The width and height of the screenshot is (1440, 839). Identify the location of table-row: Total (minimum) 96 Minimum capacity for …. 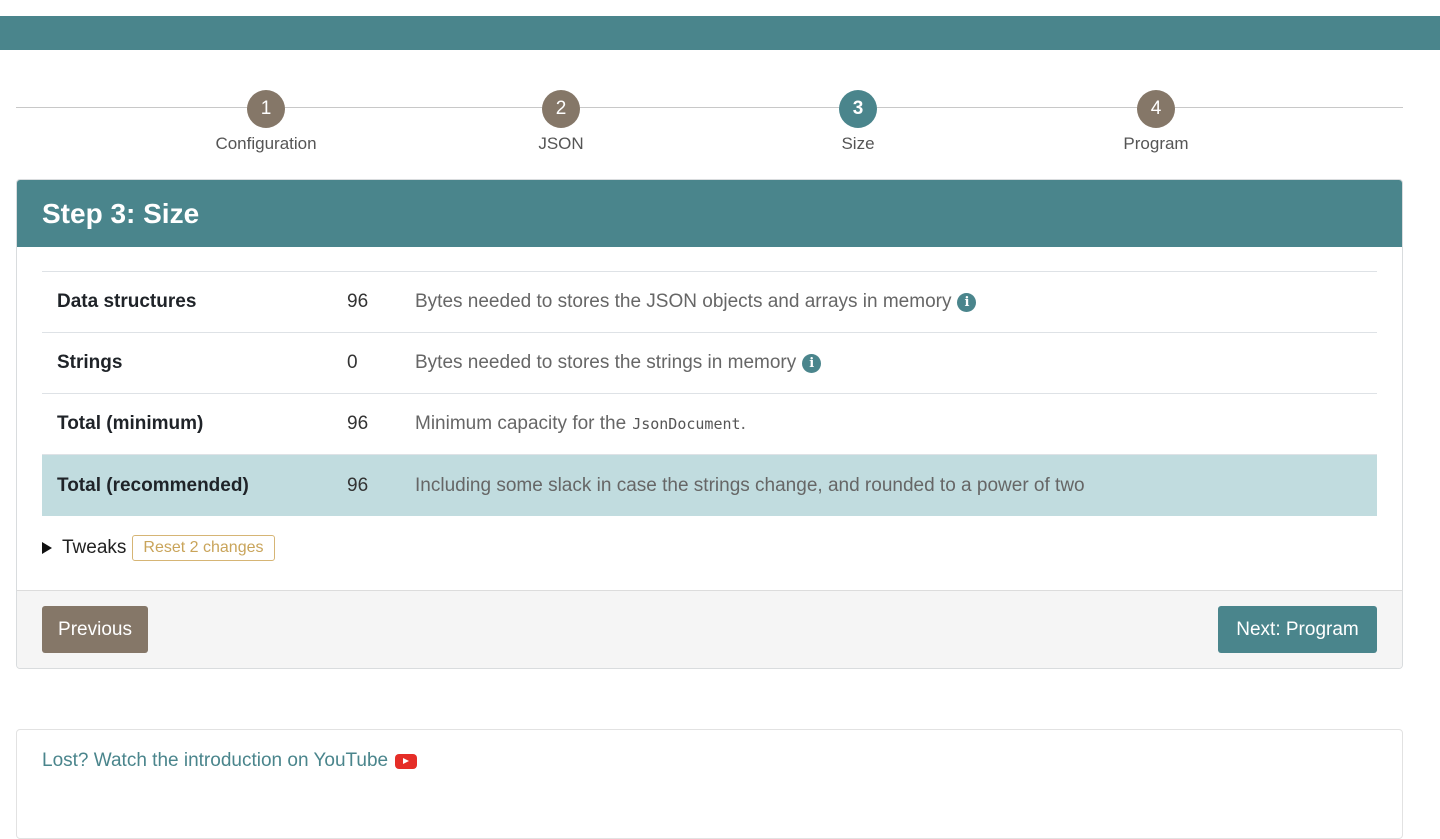
(709, 424).